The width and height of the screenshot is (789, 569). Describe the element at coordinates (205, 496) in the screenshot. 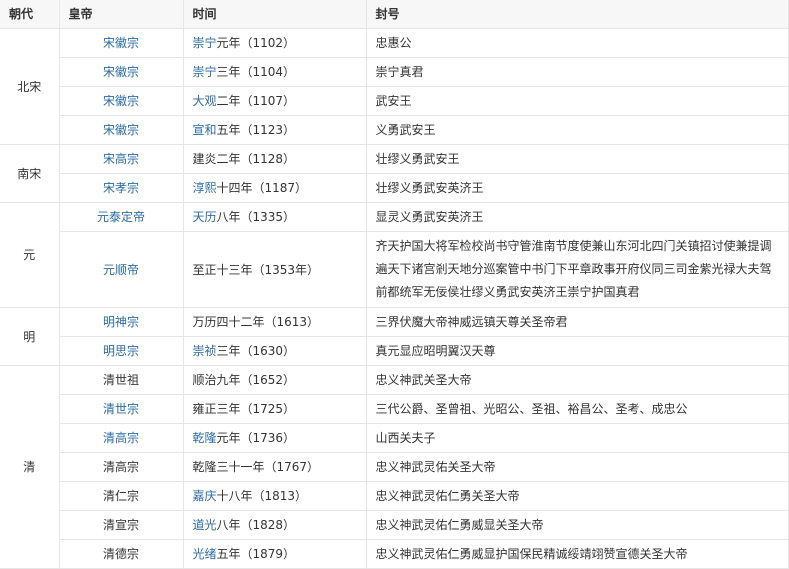

I see `era-link: 嘉庆` at that location.